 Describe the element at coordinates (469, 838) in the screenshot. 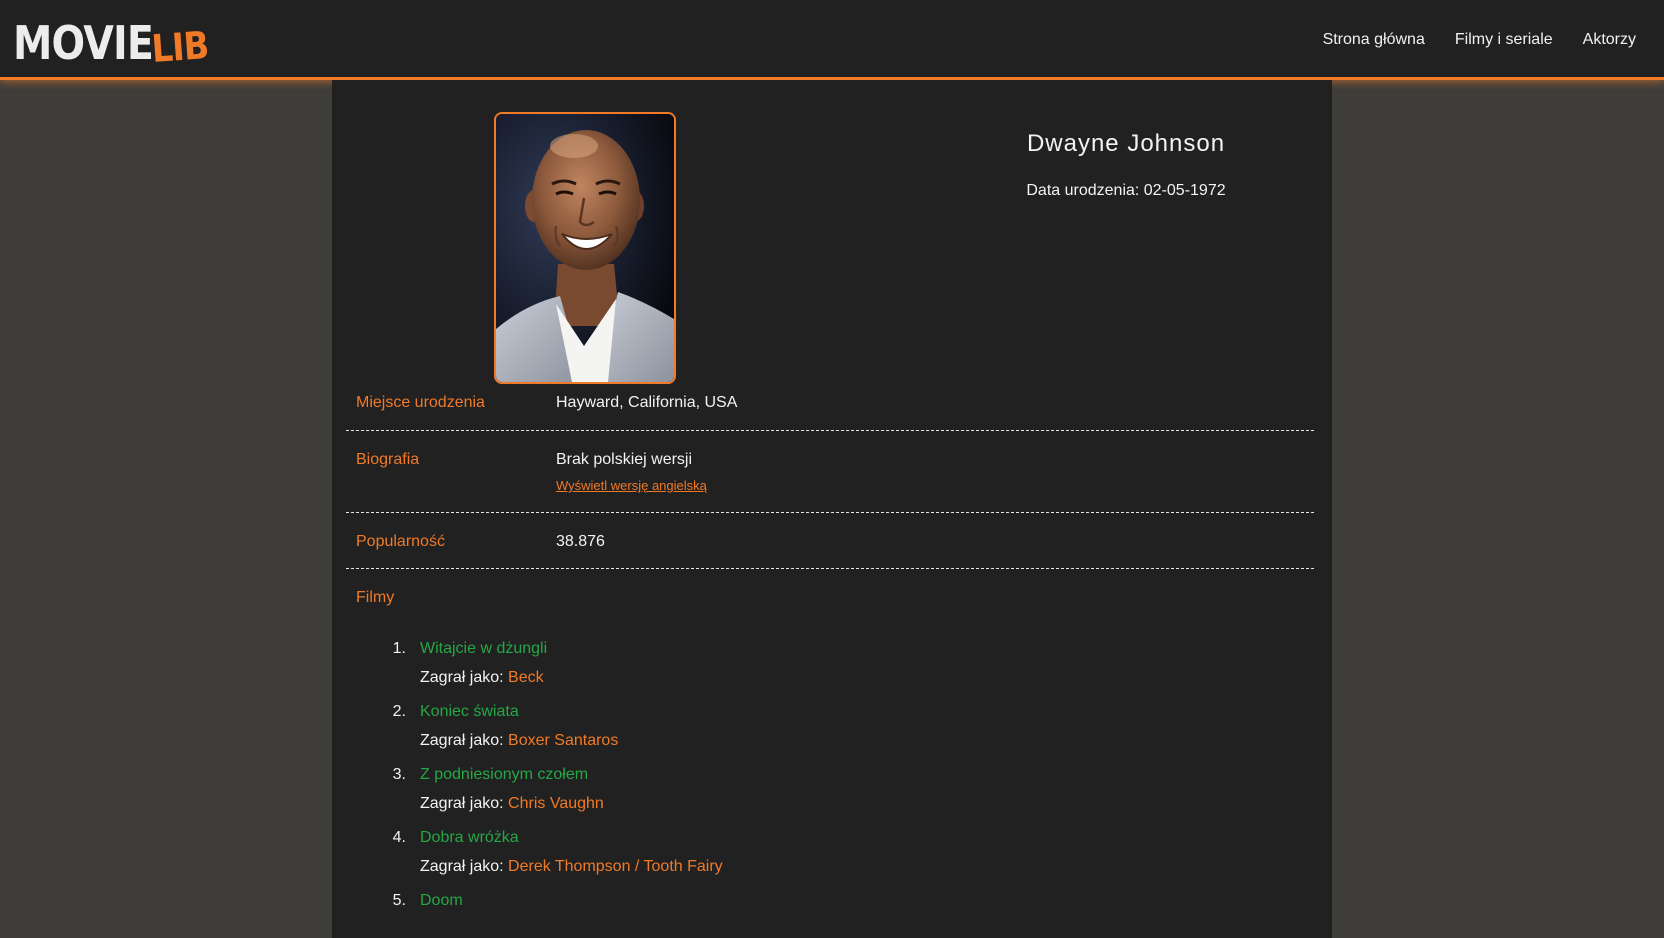

I see `film-title-link: Dobra wróżka` at that location.